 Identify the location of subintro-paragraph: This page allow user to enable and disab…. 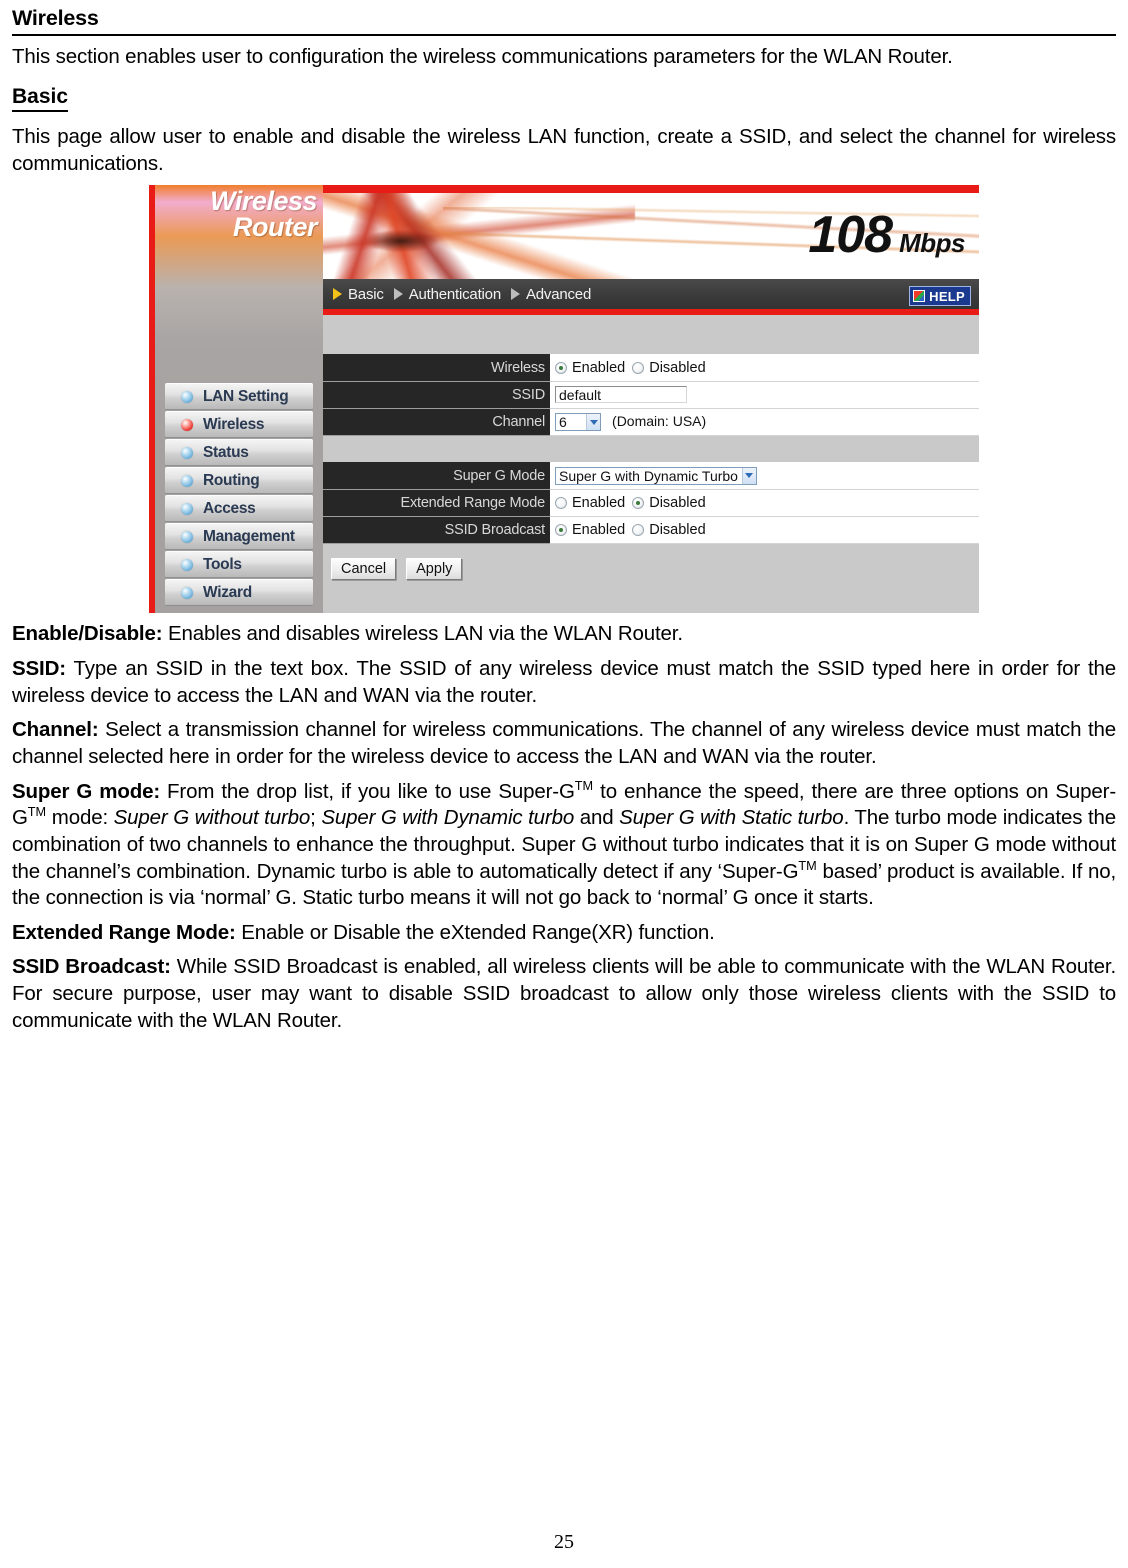
(564, 150).